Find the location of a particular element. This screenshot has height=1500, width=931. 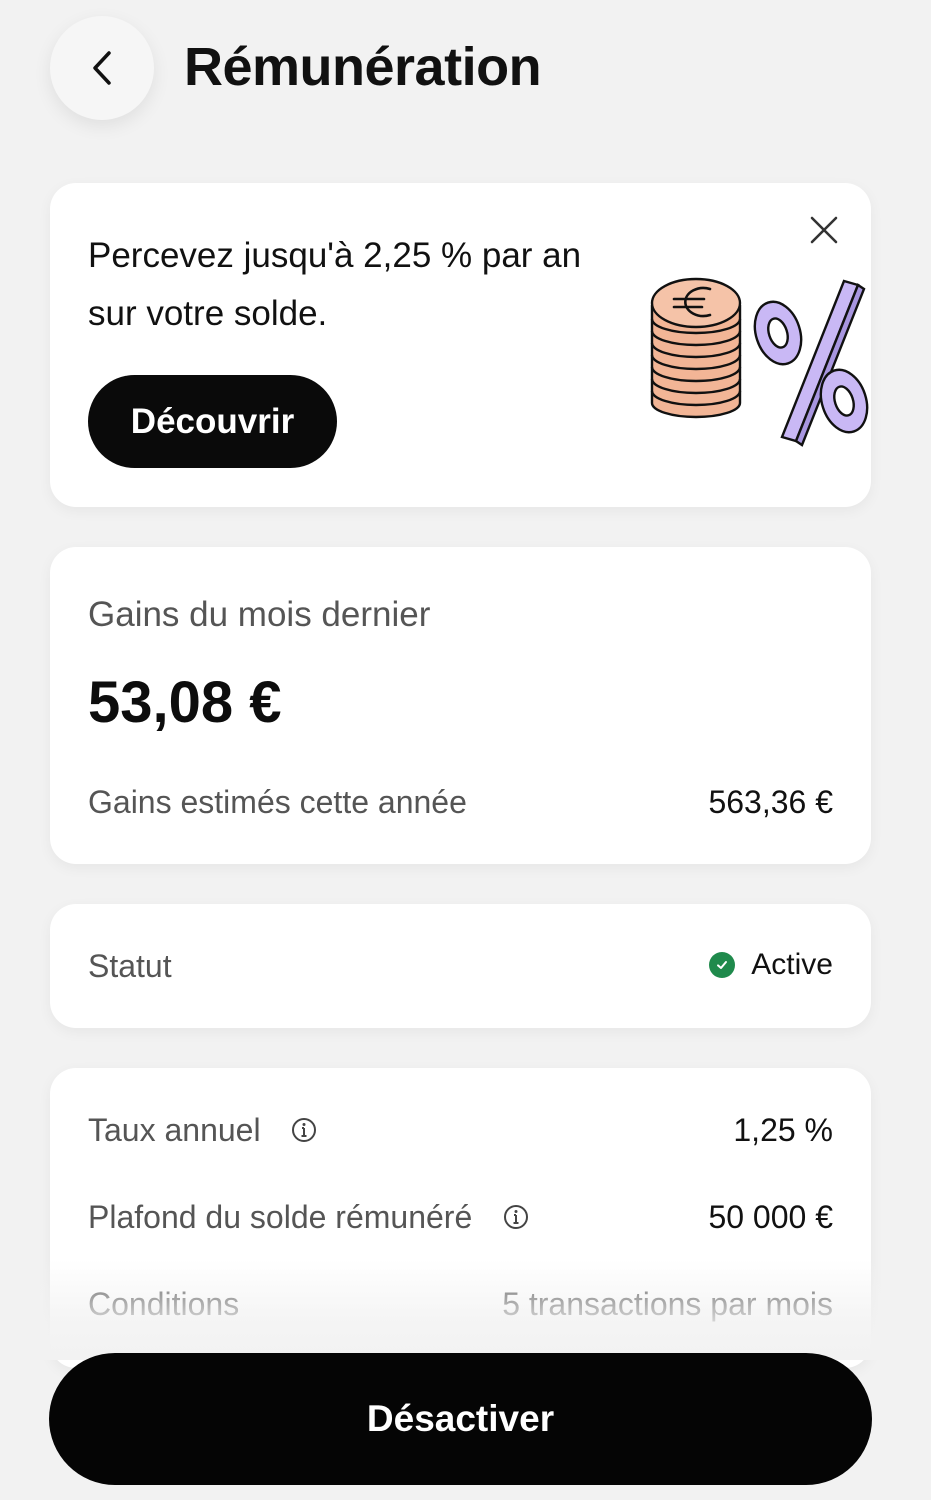

status-value: Active is located at coordinates (792, 964).